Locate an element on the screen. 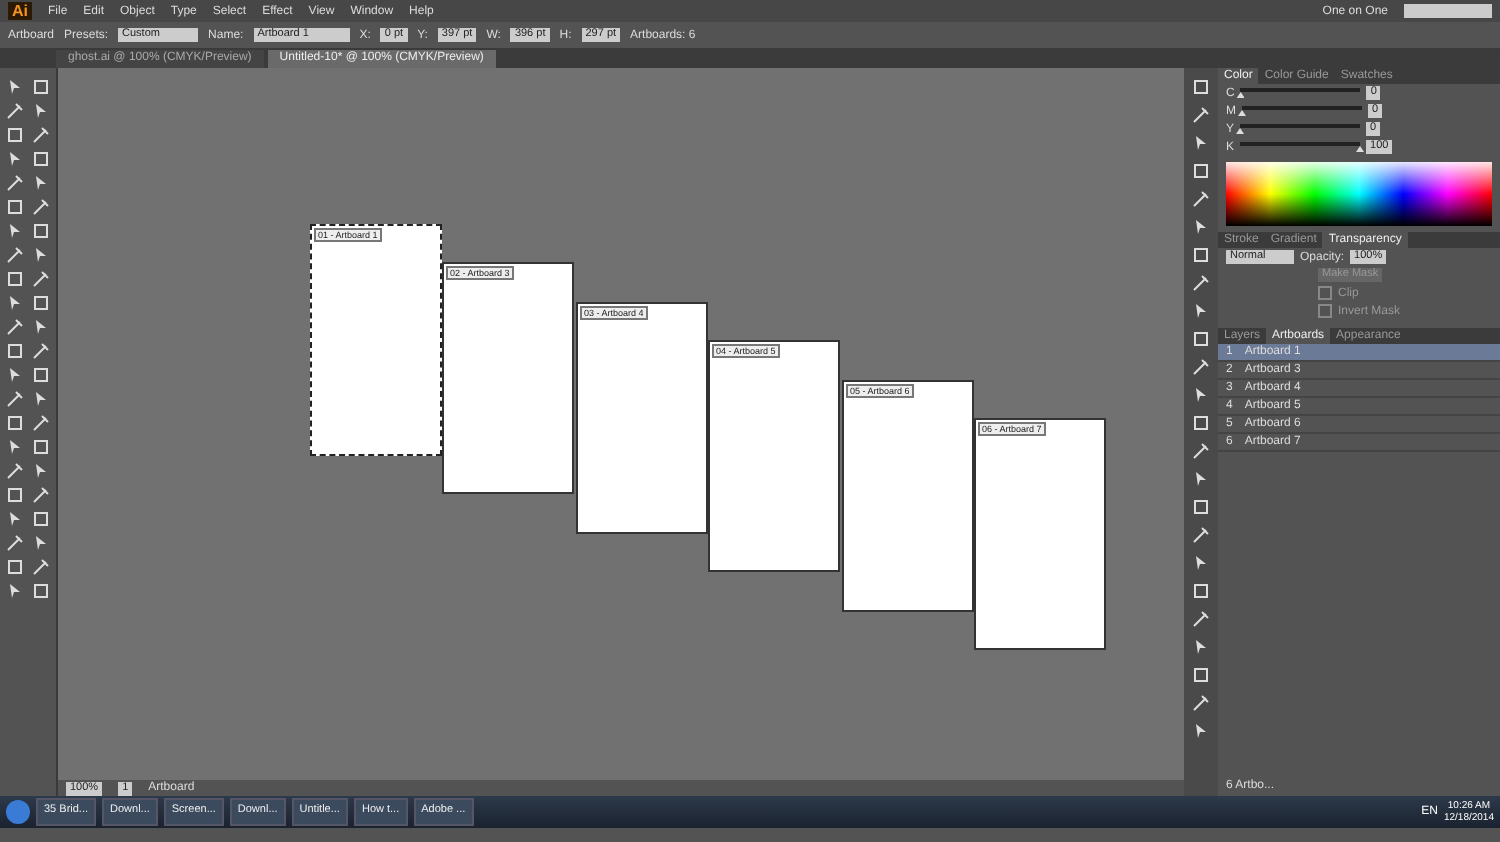  color-spectrum is located at coordinates (1359, 194).